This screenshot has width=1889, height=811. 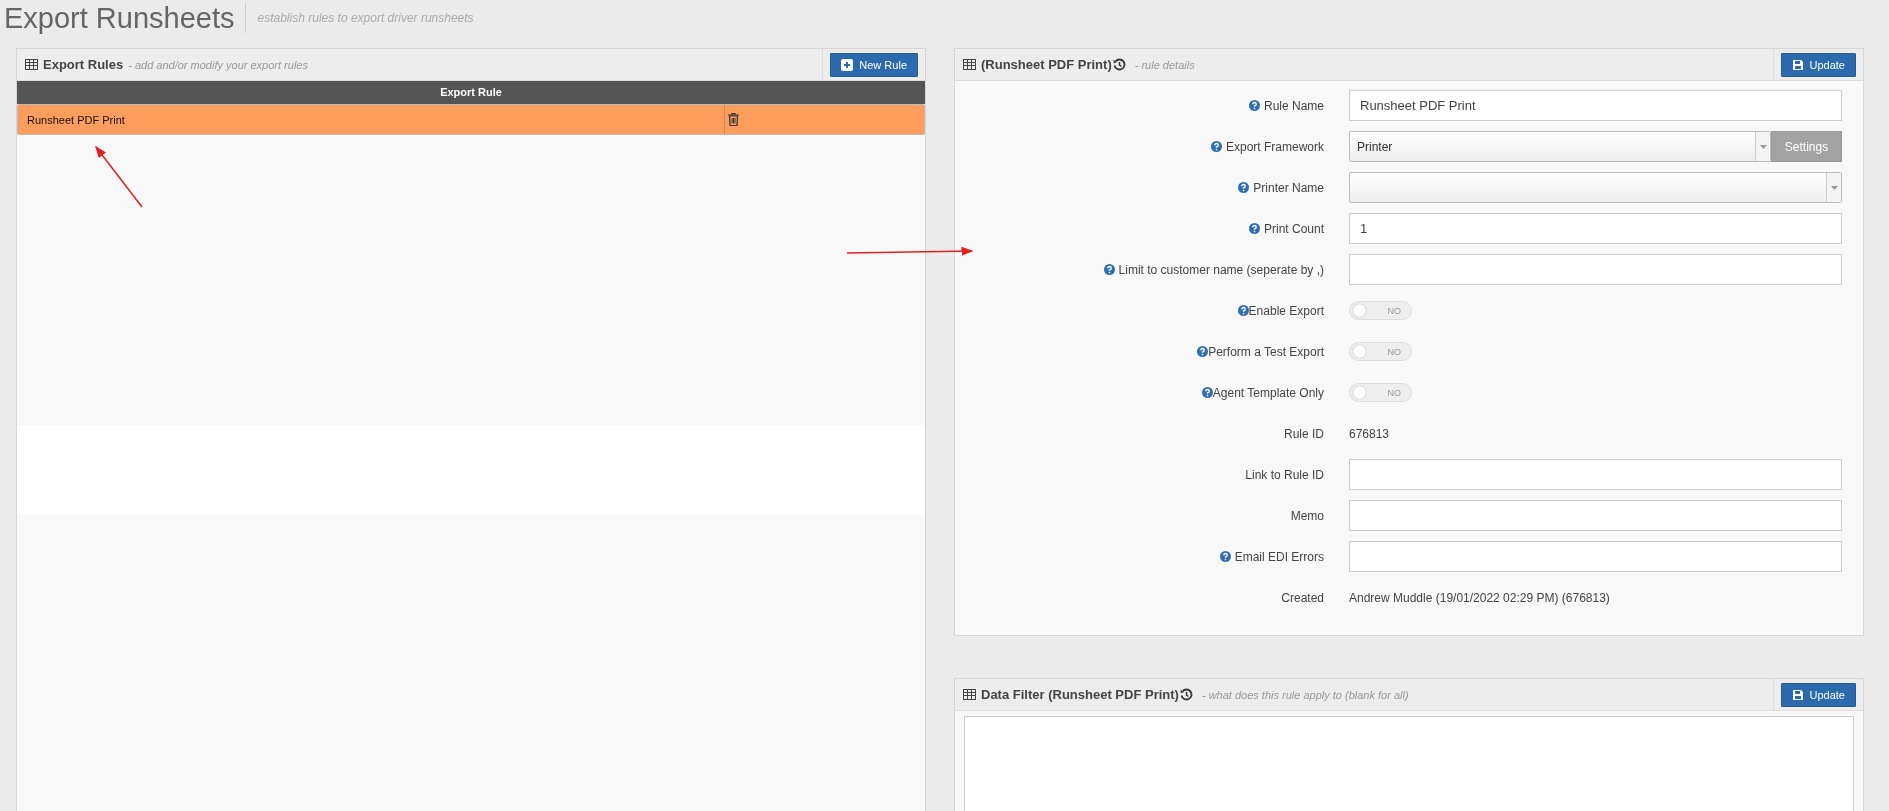 What do you see at coordinates (1268, 392) in the screenshot?
I see `field-label: Agent Template Only` at bounding box center [1268, 392].